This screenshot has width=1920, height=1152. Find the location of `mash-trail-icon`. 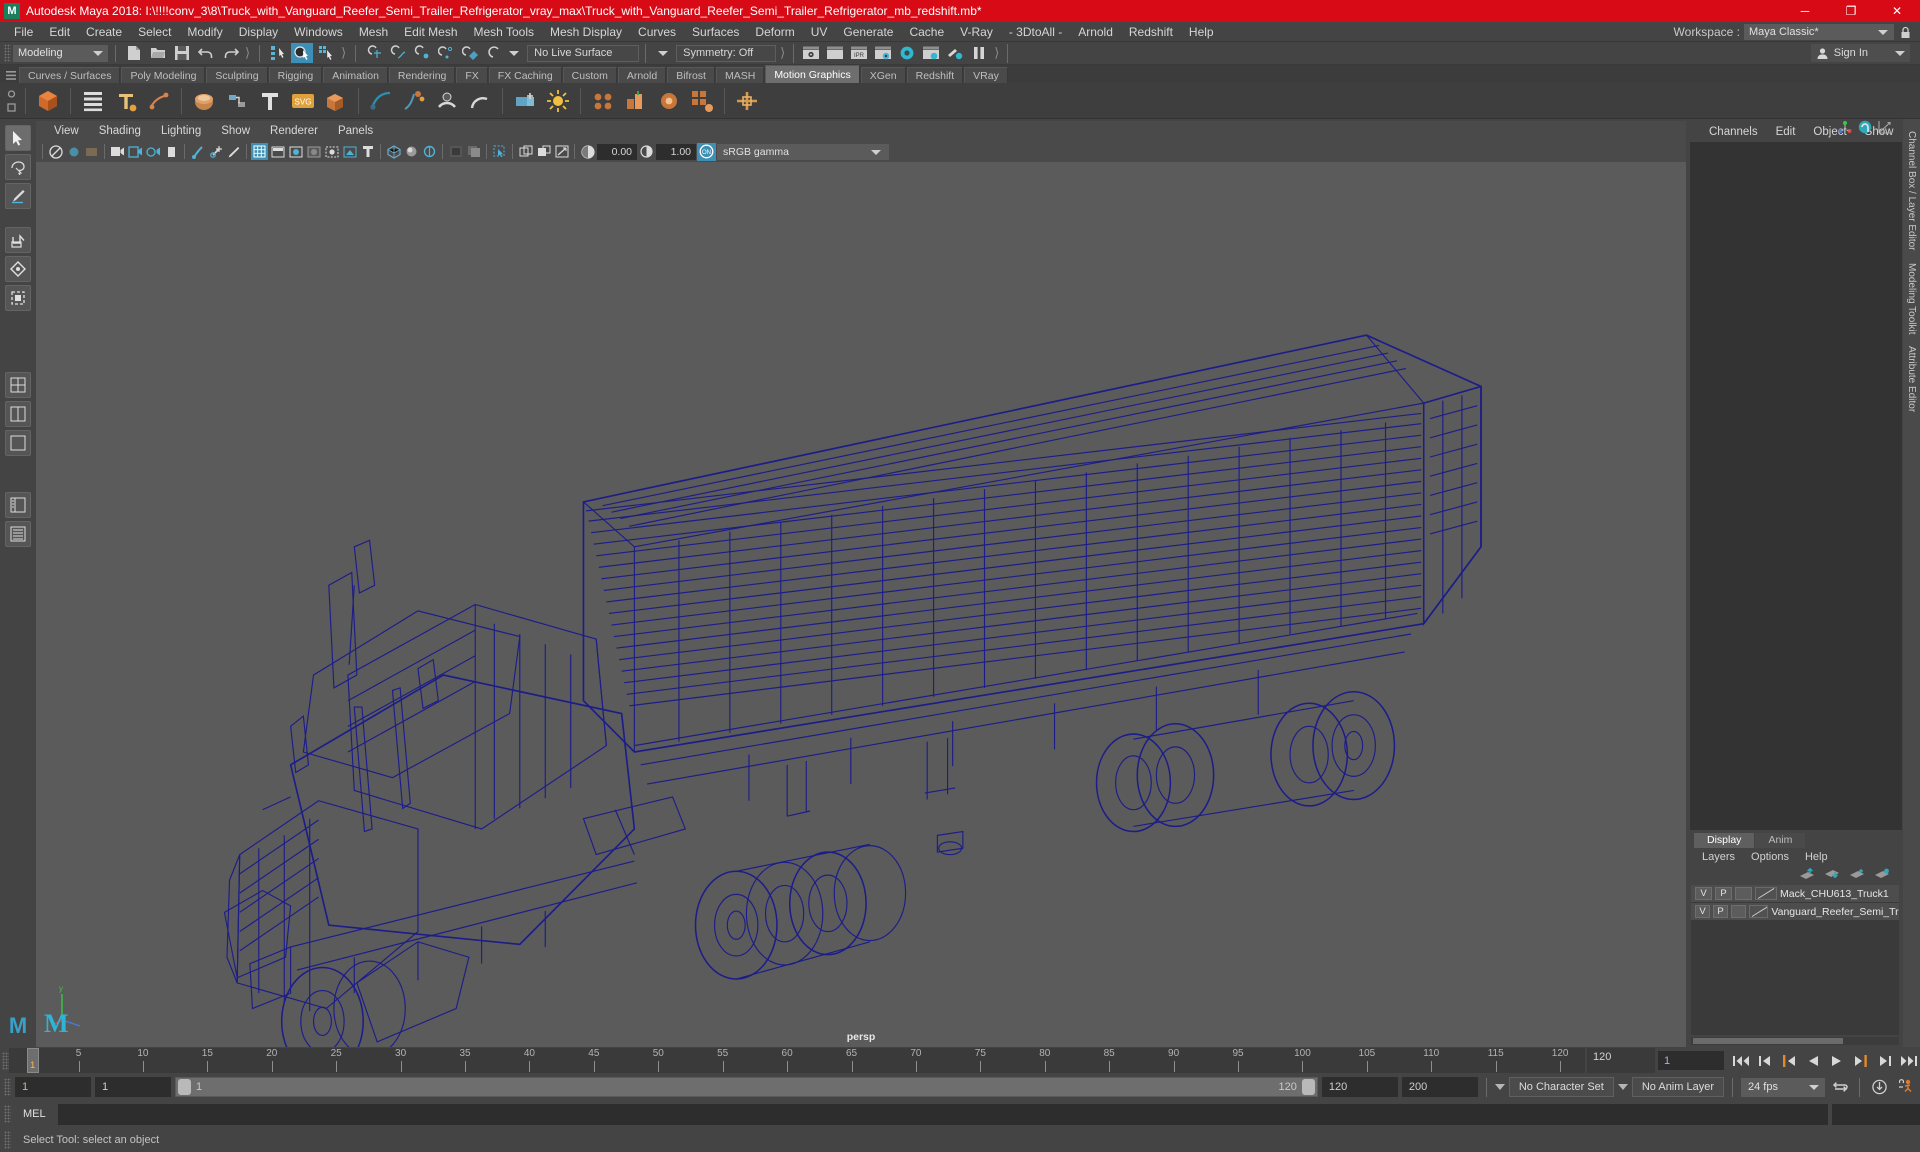

mash-trail-icon is located at coordinates (159, 101).